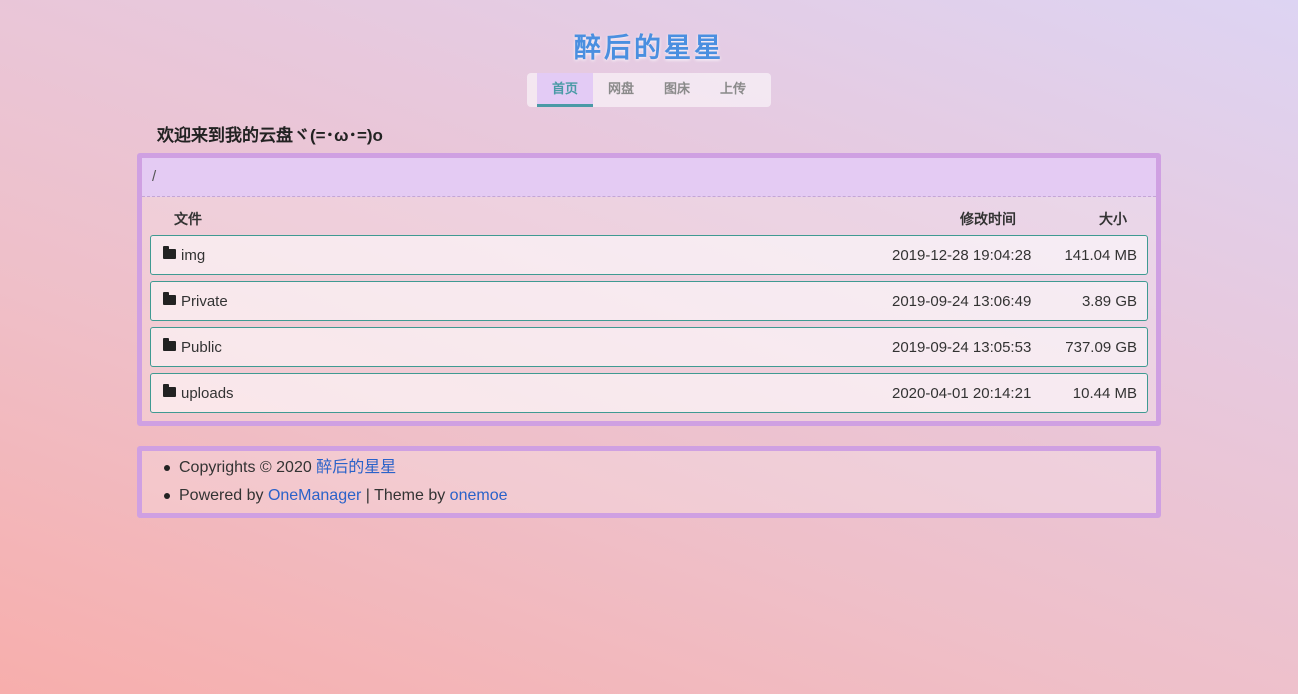 This screenshot has height=694, width=1298. What do you see at coordinates (1104, 393) in the screenshot?
I see `file-size: 10.44 MB` at bounding box center [1104, 393].